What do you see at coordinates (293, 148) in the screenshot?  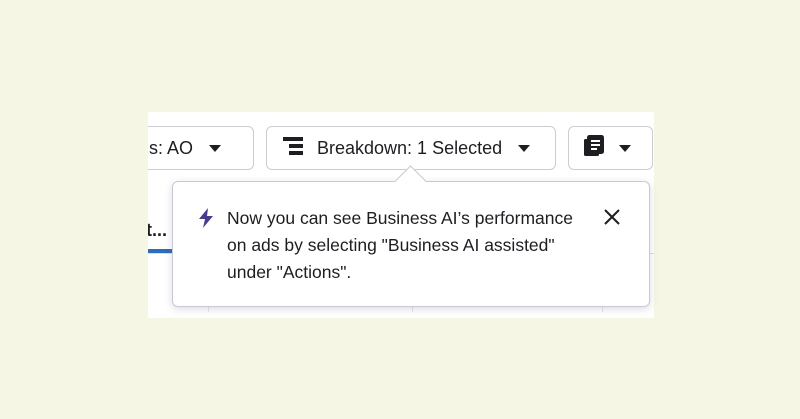 I see `breakdown-icon` at bounding box center [293, 148].